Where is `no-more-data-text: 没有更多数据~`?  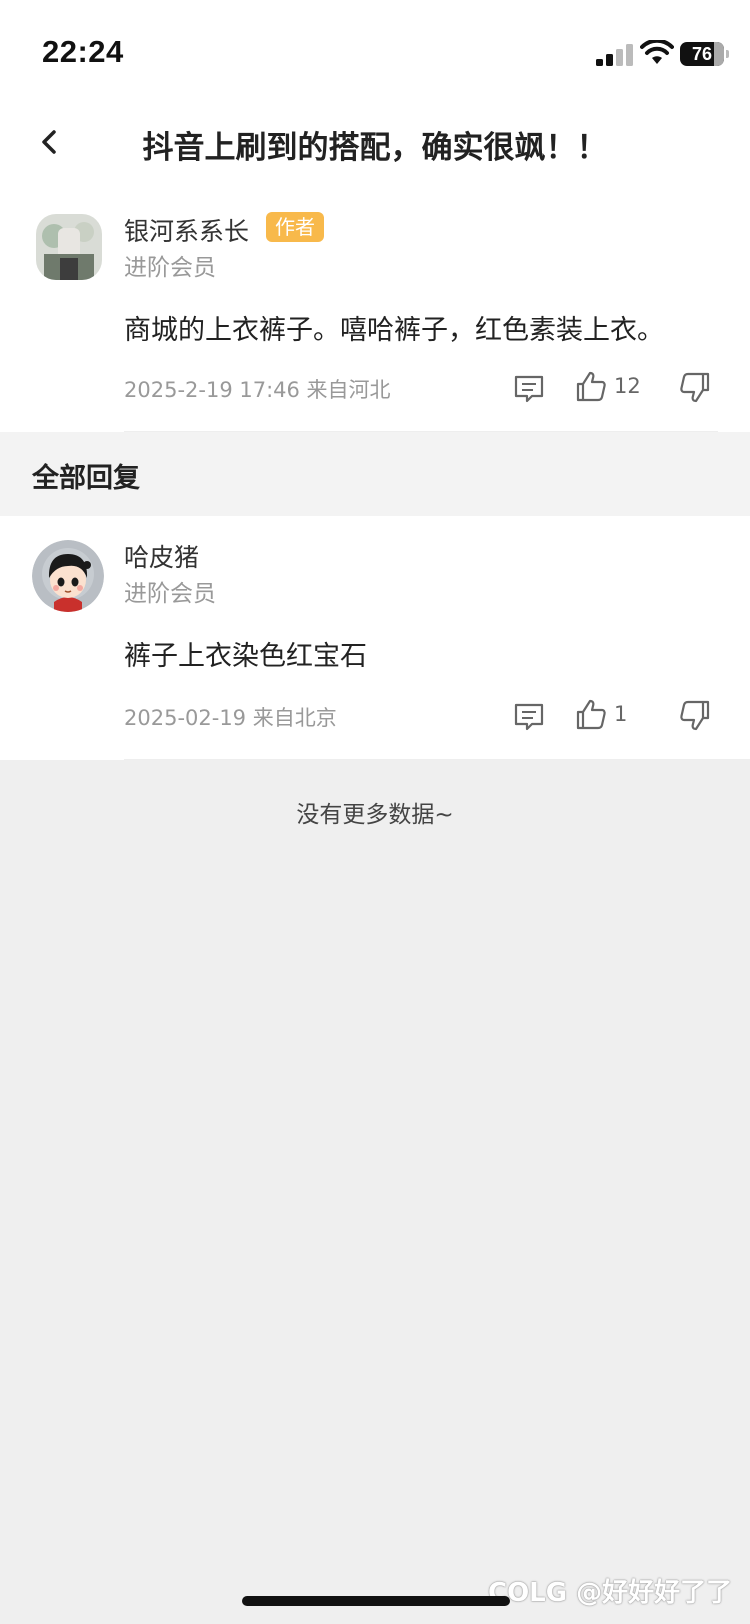 no-more-data-text: 没有更多数据~ is located at coordinates (375, 815).